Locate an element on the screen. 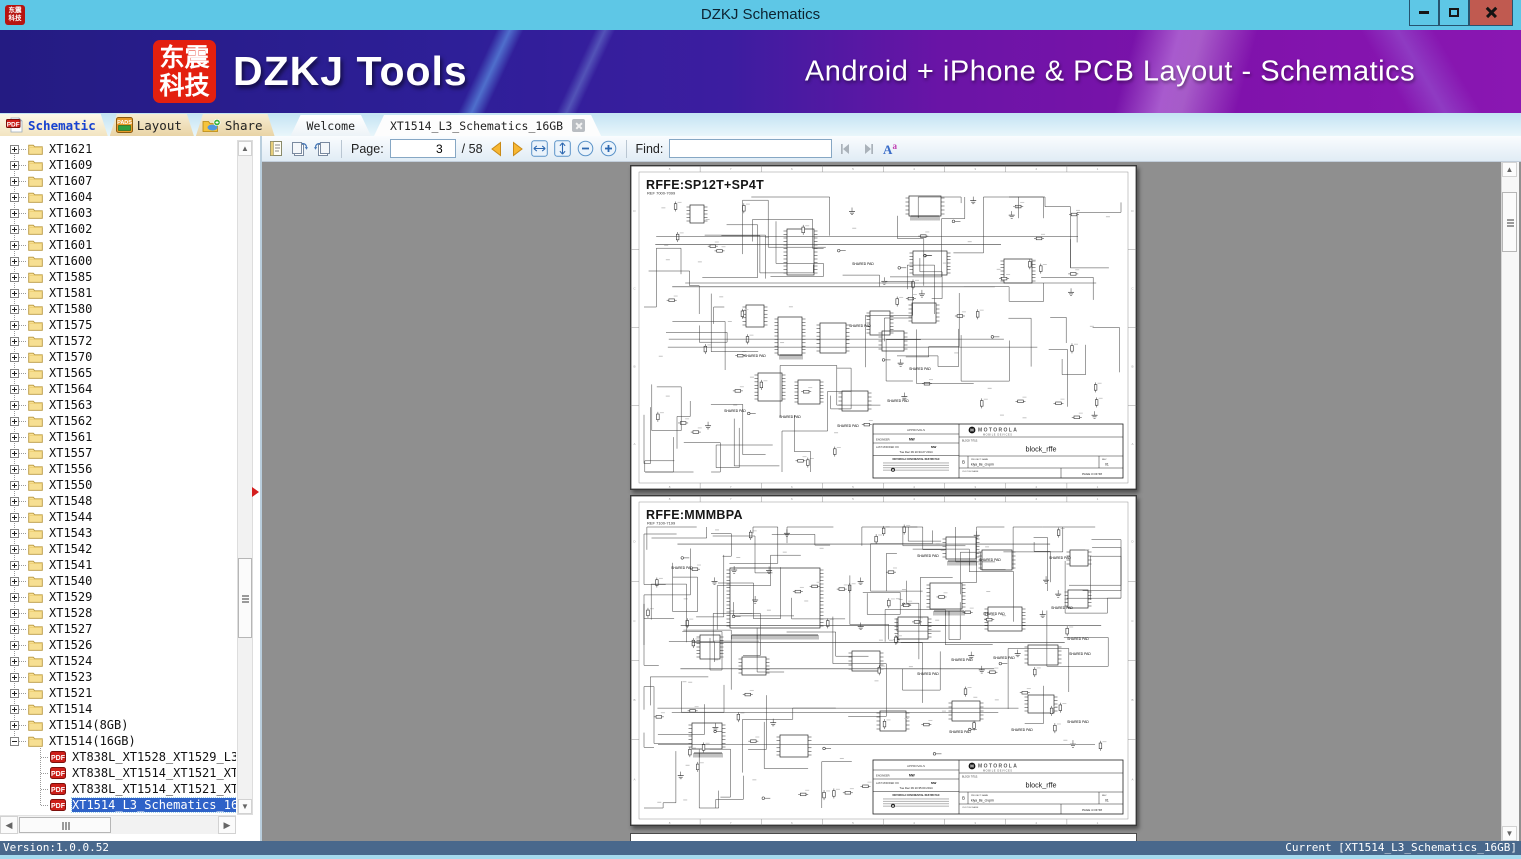 This screenshot has height=859, width=1521. viewer-vscroll-thumb is located at coordinates (1509, 222).